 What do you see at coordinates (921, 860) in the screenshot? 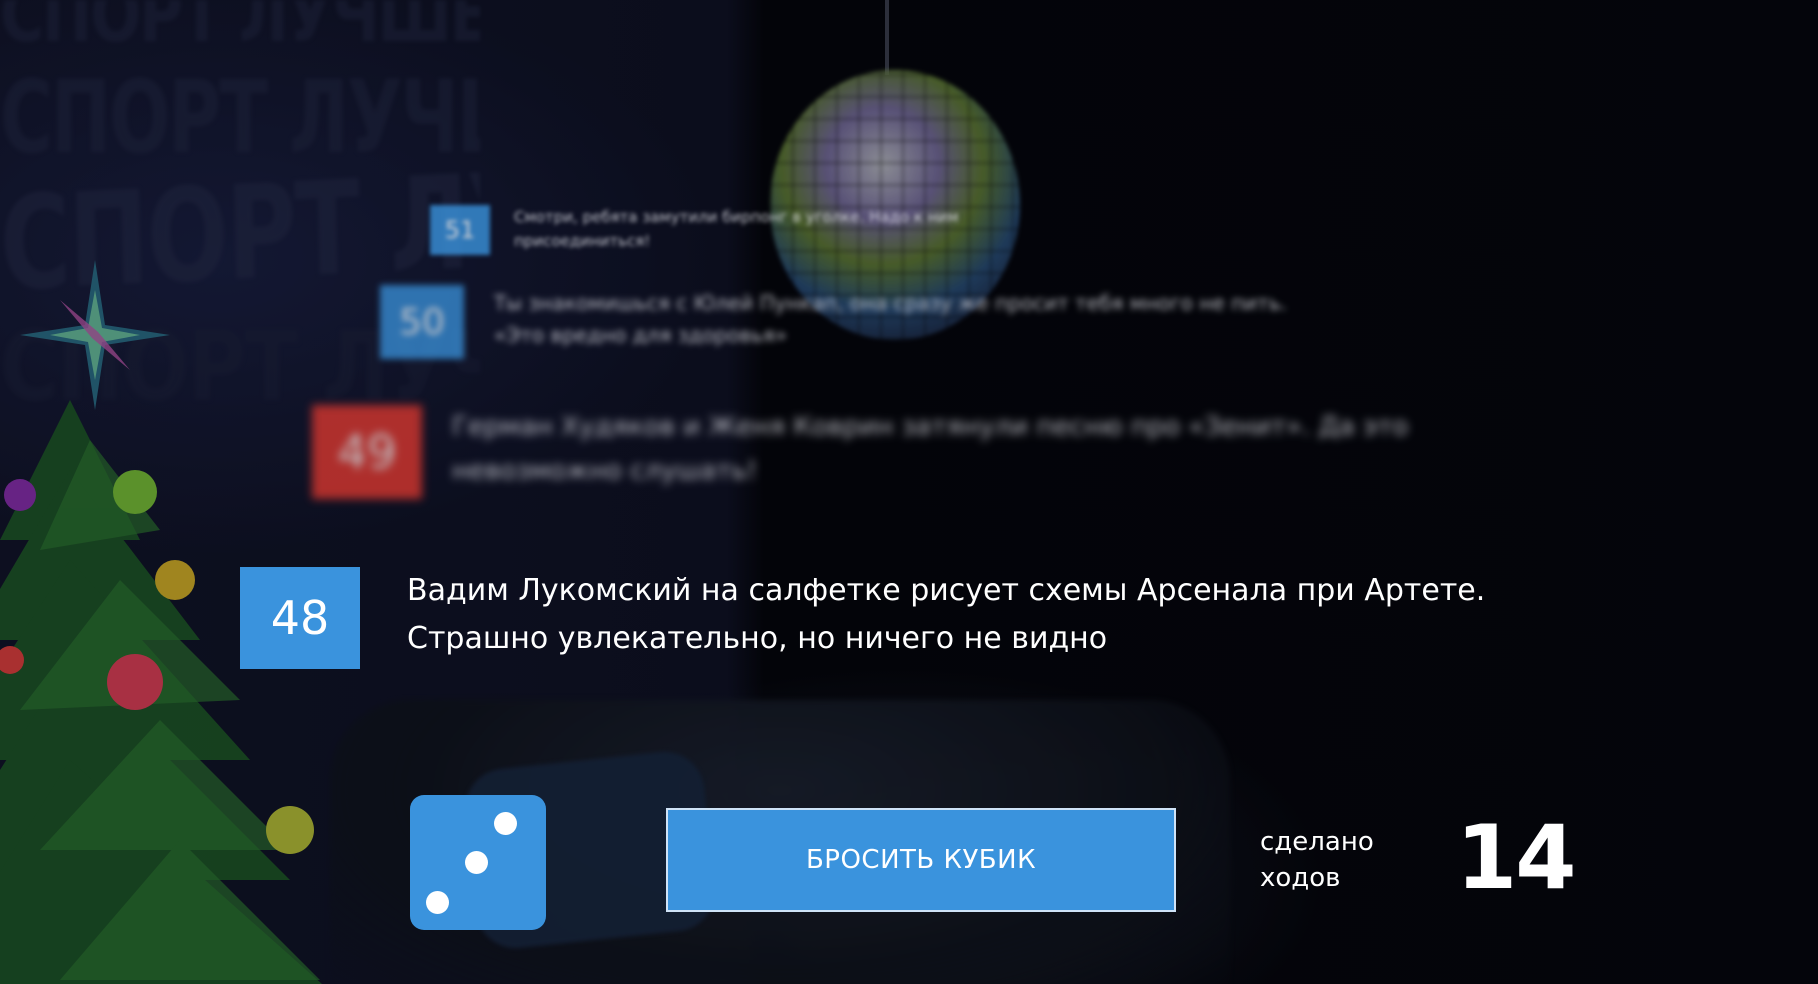
I see `roll-dice-button: БРОСИТЬ КУБИК` at bounding box center [921, 860].